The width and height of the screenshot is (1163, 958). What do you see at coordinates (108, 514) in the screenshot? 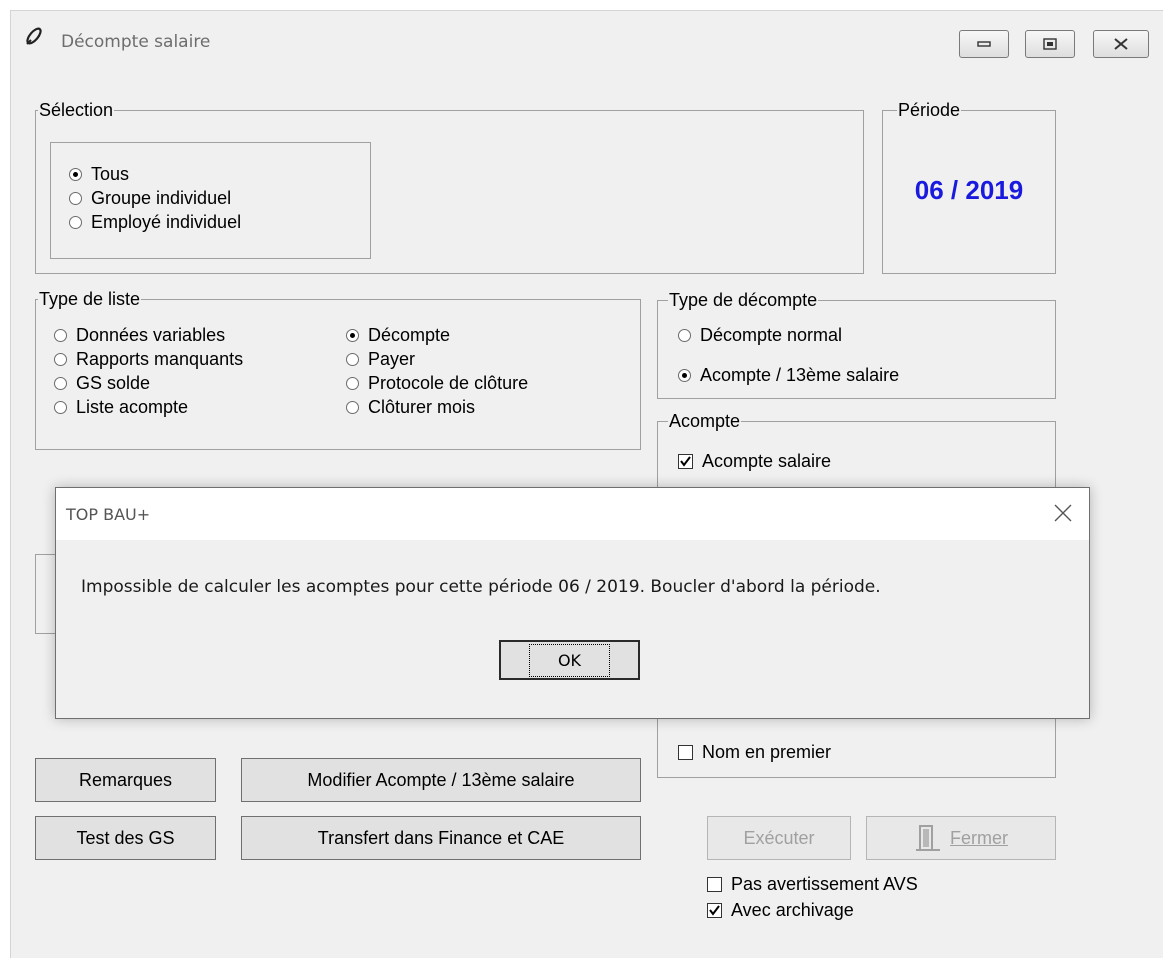
I see `dialog-title: TOP BAU+` at bounding box center [108, 514].